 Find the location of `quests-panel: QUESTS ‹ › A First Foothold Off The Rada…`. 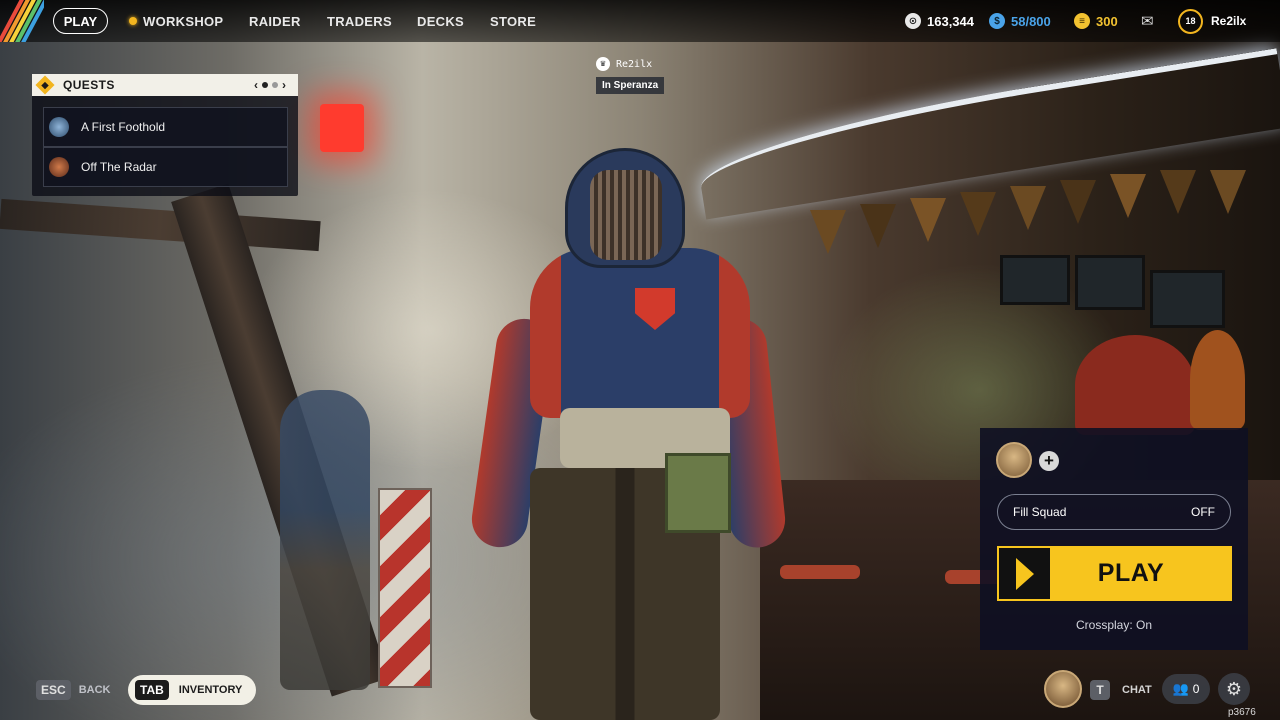

quests-panel: QUESTS ‹ › A First Foothold Off The Rada… is located at coordinates (165, 135).